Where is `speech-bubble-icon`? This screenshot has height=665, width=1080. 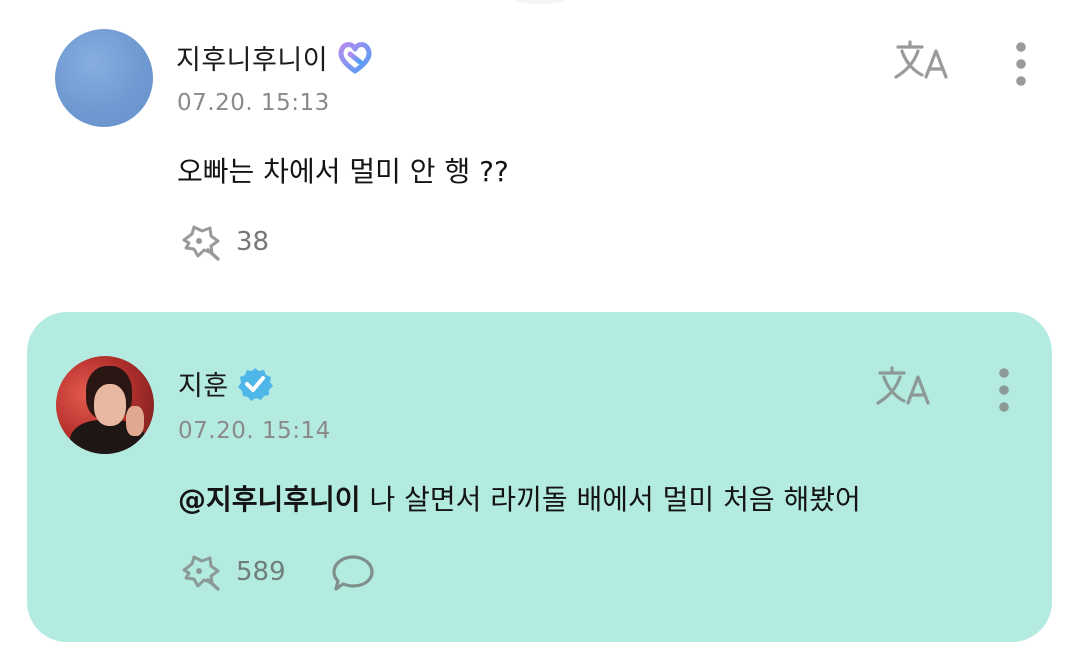 speech-bubble-icon is located at coordinates (353, 573).